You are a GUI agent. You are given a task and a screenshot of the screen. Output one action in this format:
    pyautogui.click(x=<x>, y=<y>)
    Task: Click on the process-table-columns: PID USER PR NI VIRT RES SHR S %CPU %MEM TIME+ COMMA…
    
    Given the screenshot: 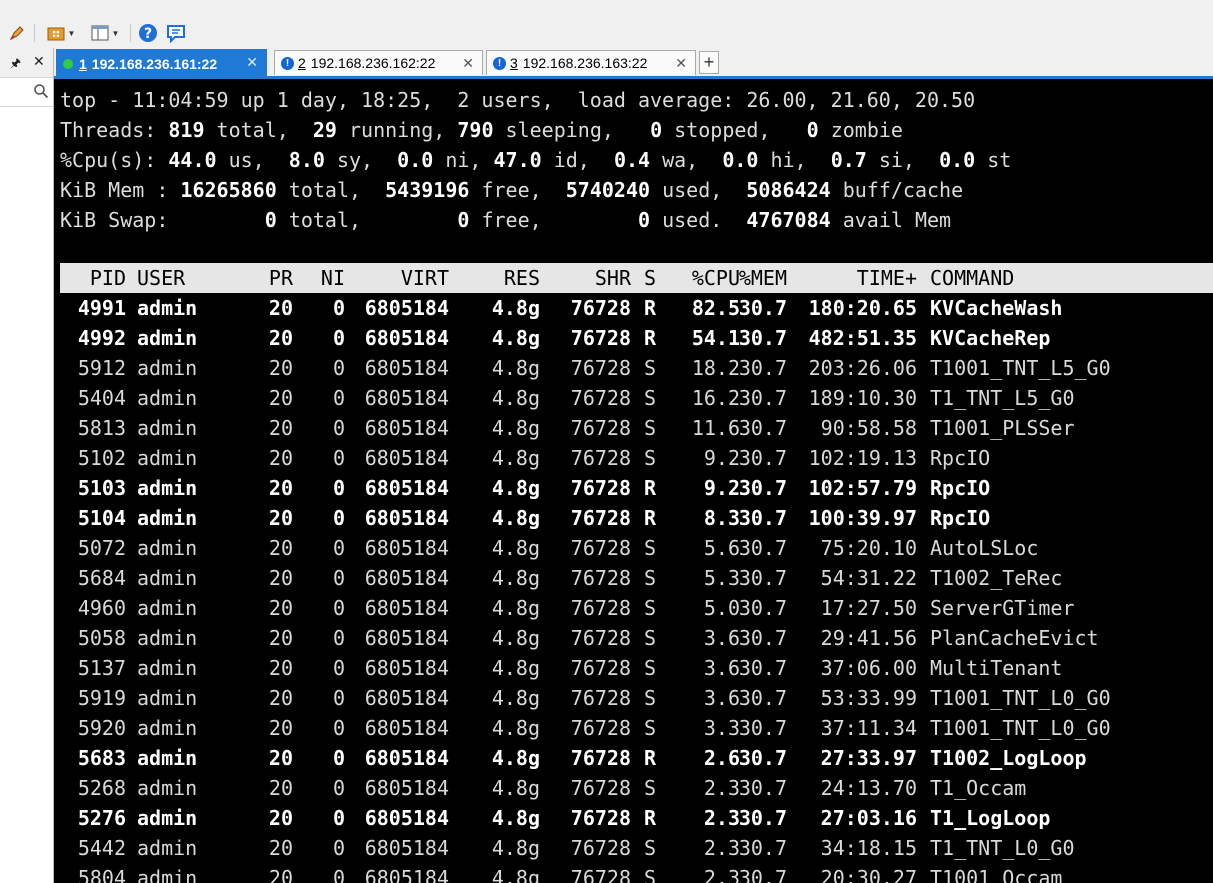 What is the action you would take?
    pyautogui.click(x=636, y=278)
    